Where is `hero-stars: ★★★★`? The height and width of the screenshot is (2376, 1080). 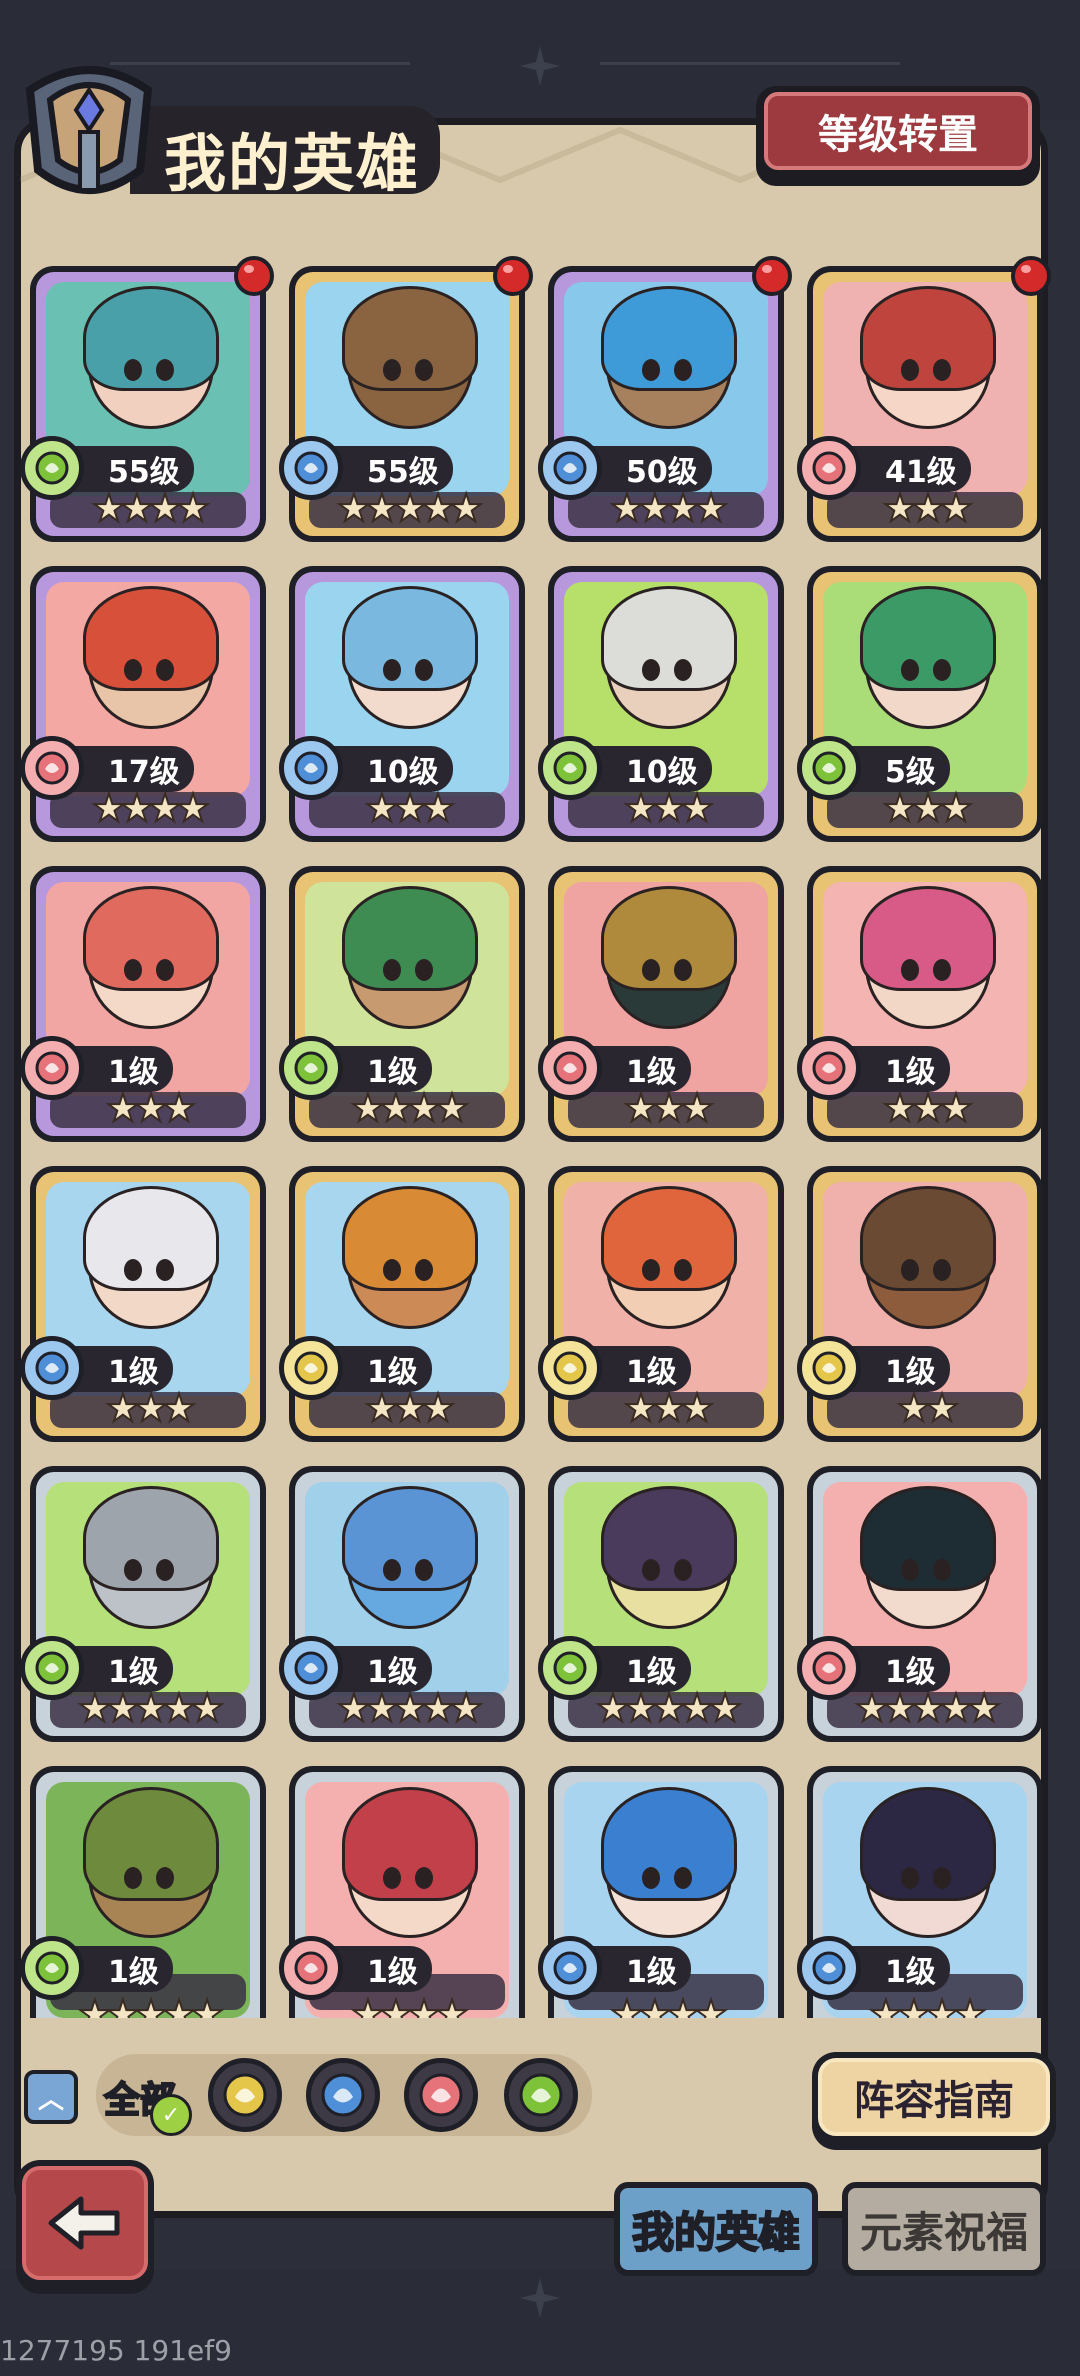 hero-stars: ★★★★ is located at coordinates (928, 2004).